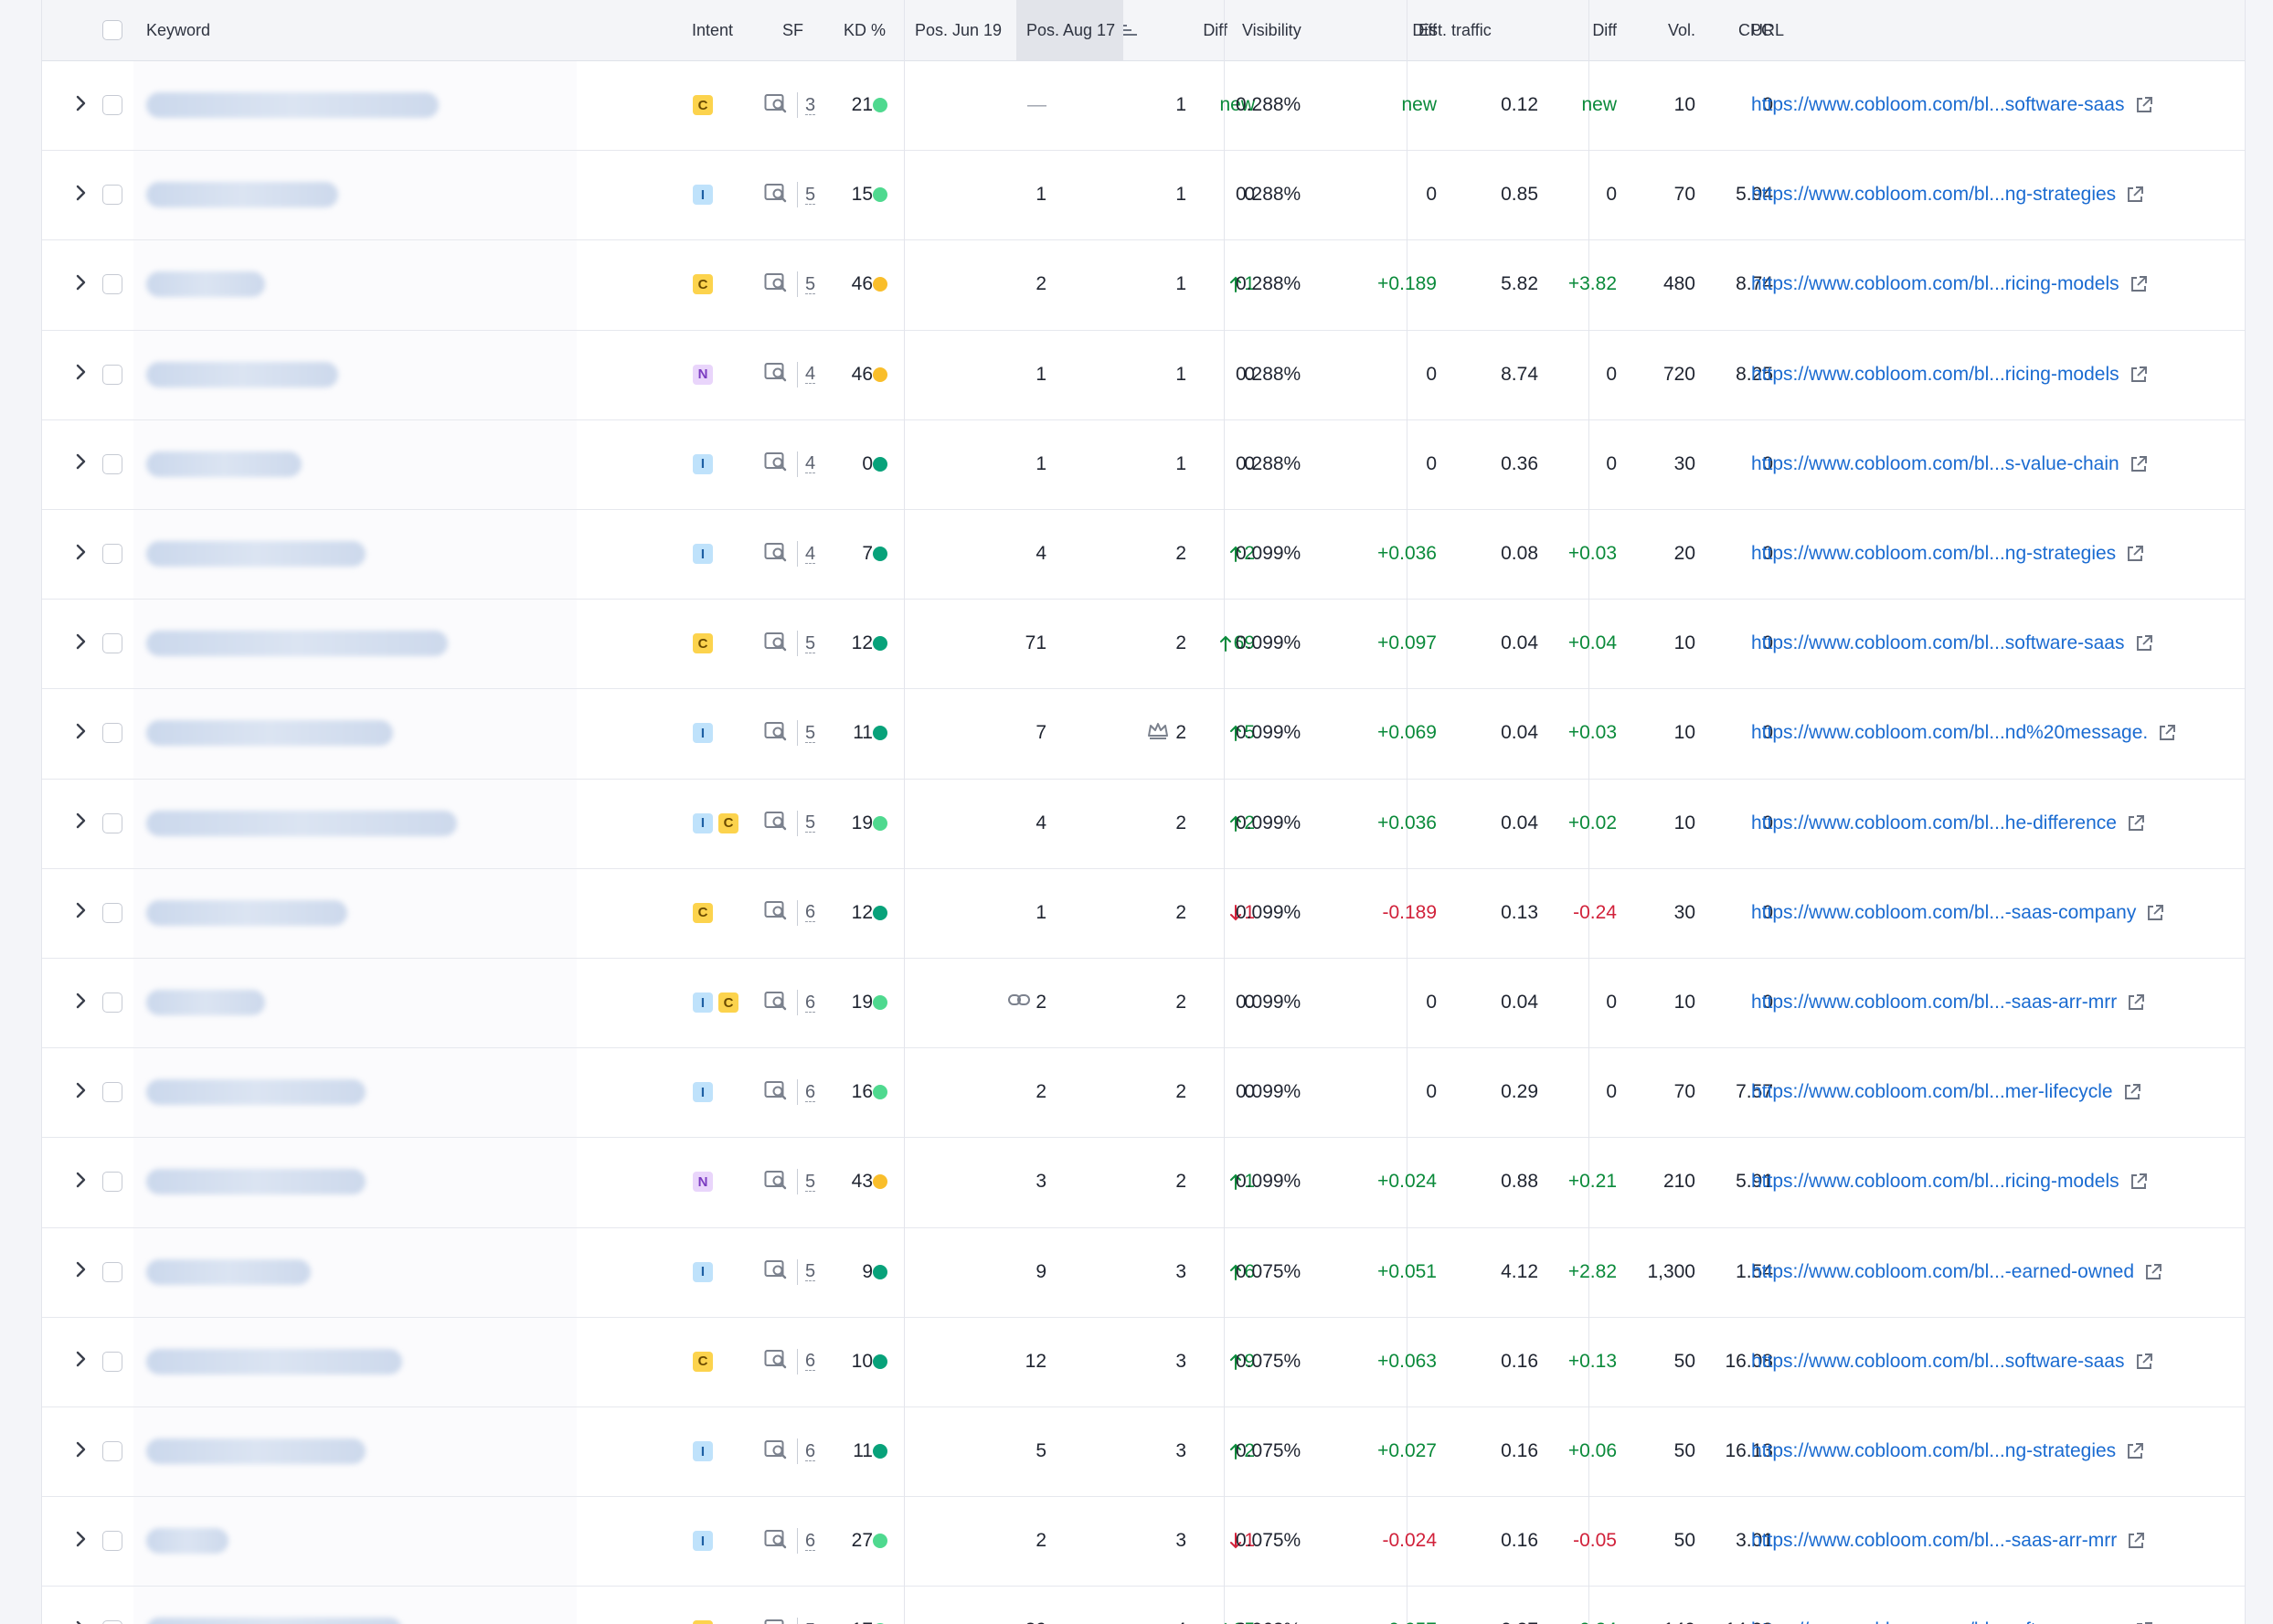 This screenshot has width=2273, height=1624. What do you see at coordinates (1455, 30) in the screenshot?
I see `header-est-traffic: Est. traffic` at bounding box center [1455, 30].